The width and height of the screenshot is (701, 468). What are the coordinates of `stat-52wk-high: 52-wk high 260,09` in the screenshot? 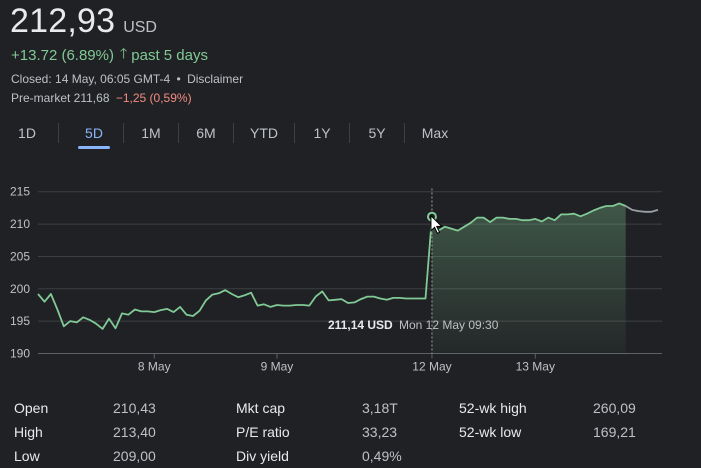 It's located at (547, 408).